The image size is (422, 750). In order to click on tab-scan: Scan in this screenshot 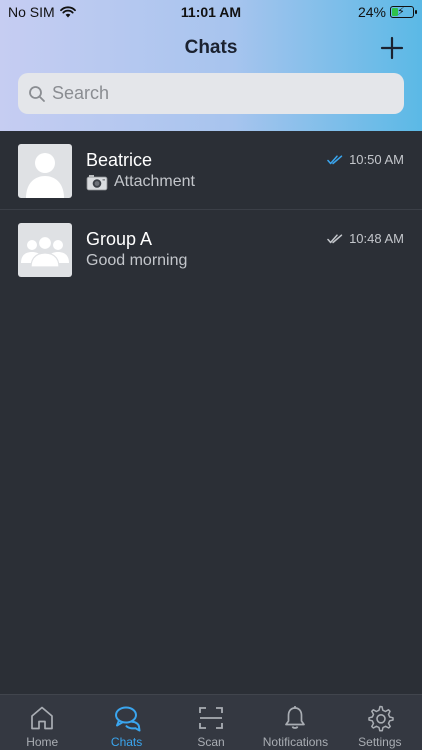, I will do `click(211, 722)`.